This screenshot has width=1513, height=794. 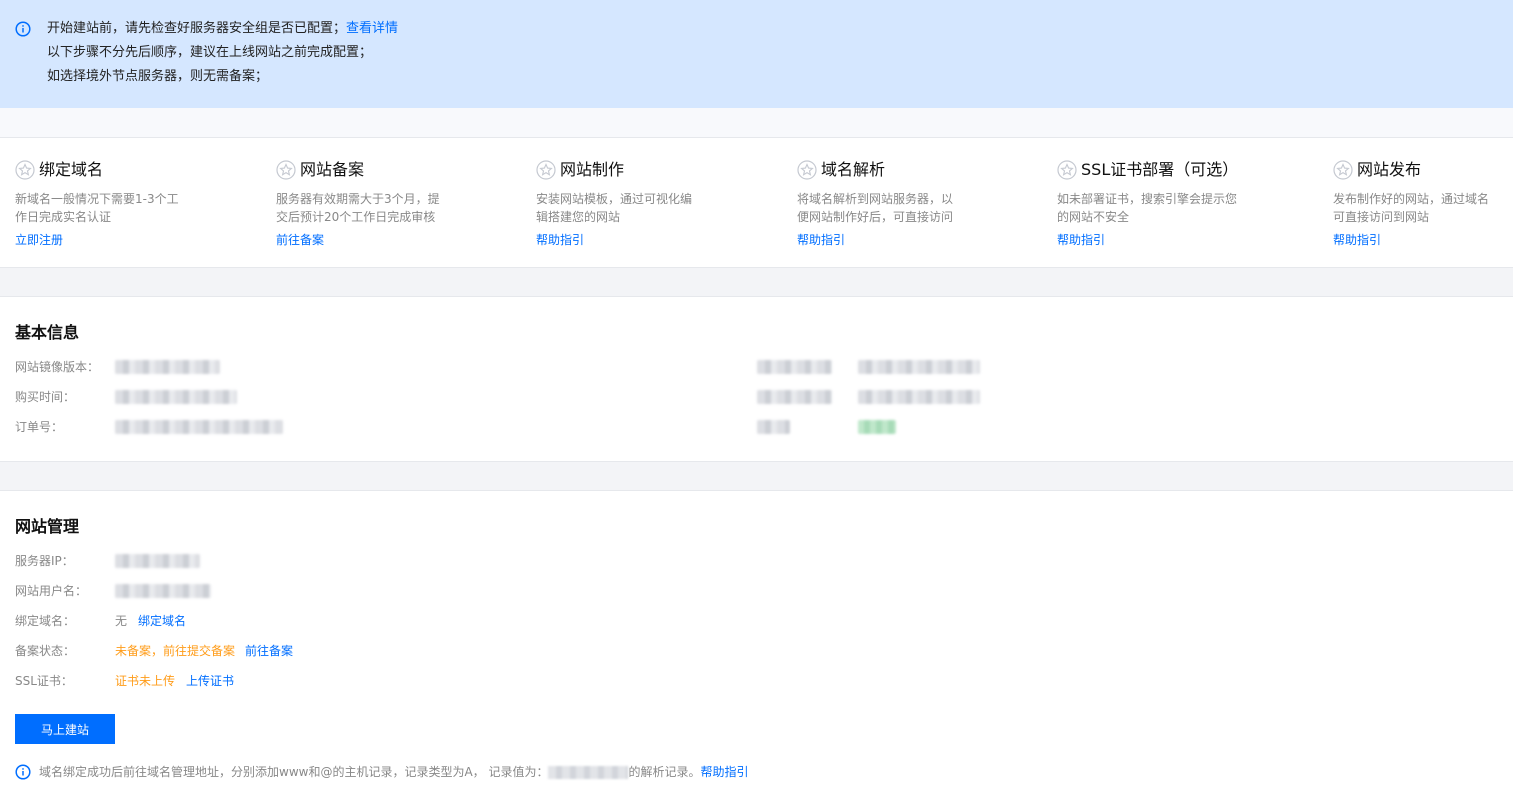 What do you see at coordinates (853, 169) in the screenshot?
I see `step-title: 域名解析` at bounding box center [853, 169].